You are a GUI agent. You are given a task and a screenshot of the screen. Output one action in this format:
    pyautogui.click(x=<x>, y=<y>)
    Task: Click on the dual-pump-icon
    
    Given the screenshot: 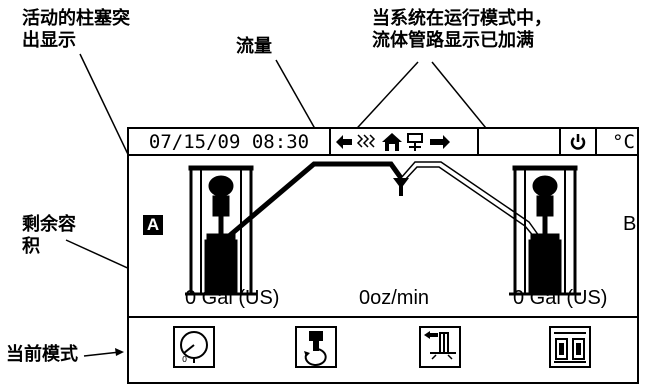 What is the action you would take?
    pyautogui.click(x=570, y=347)
    